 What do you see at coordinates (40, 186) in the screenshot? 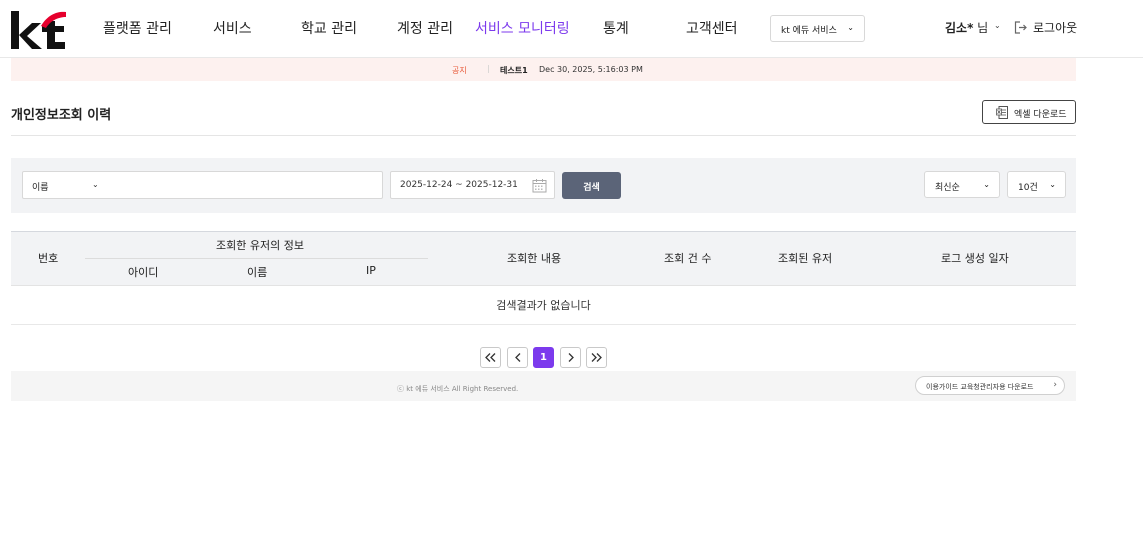
I see `search-field-select: 이름` at bounding box center [40, 186].